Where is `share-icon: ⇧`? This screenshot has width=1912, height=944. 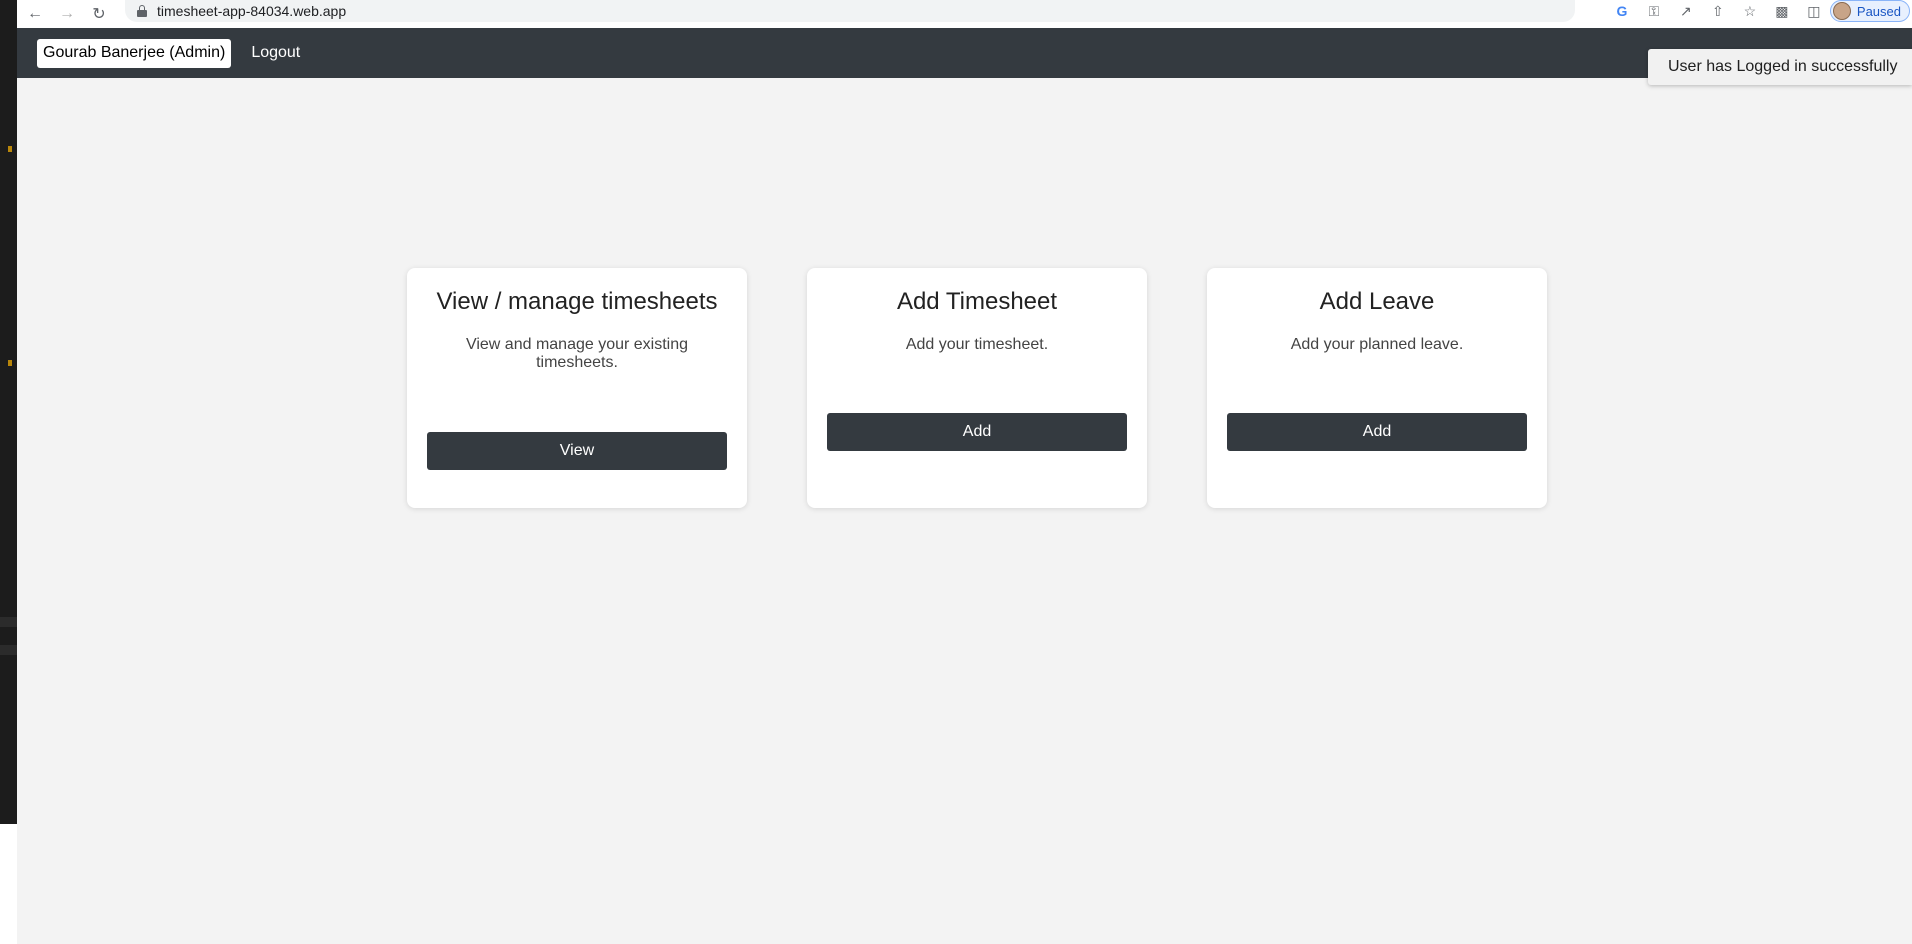
share-icon: ⇧ is located at coordinates (1718, 11).